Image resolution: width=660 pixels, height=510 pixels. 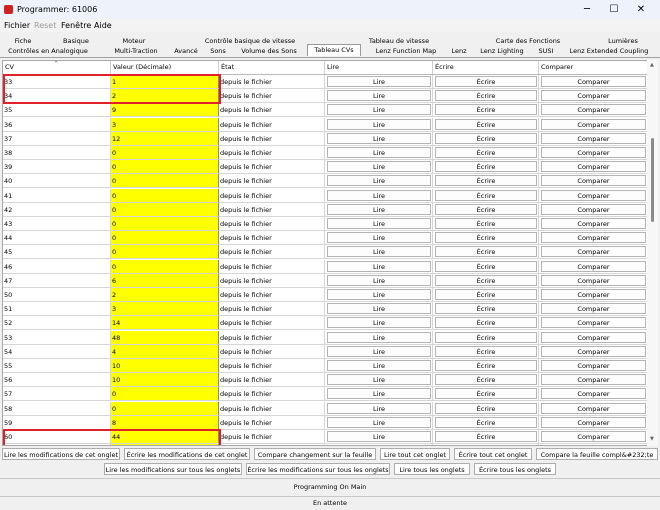 I want to click on column-header-compare: Comparer, so click(x=593, y=67).